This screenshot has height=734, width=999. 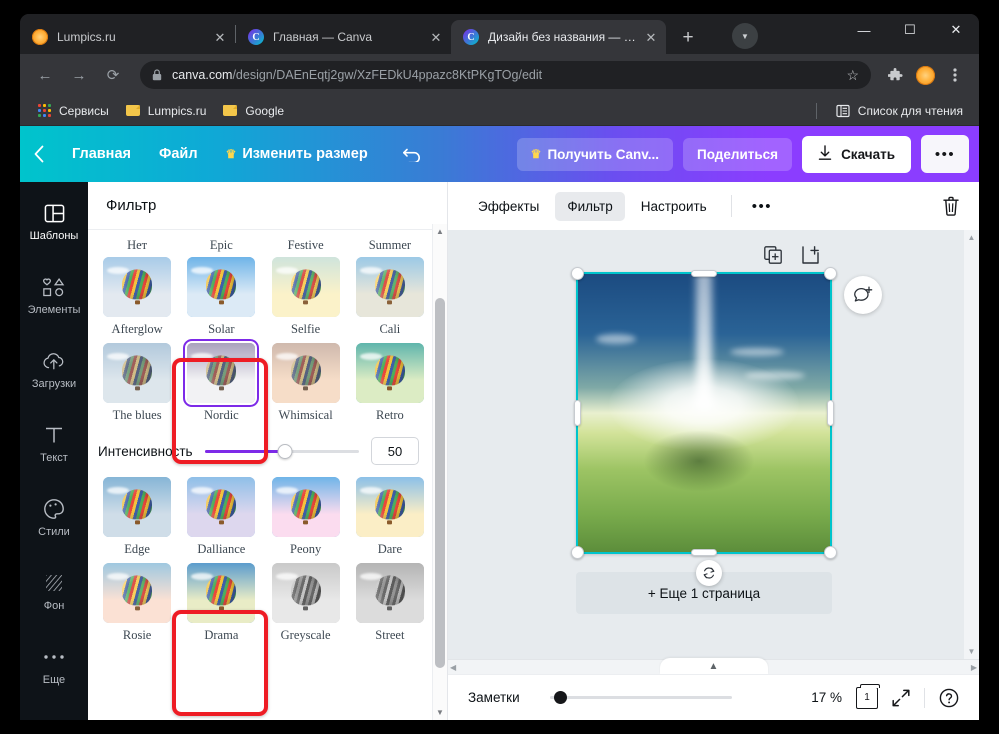 What do you see at coordinates (577, 552) in the screenshot?
I see `resize-handle-bl` at bounding box center [577, 552].